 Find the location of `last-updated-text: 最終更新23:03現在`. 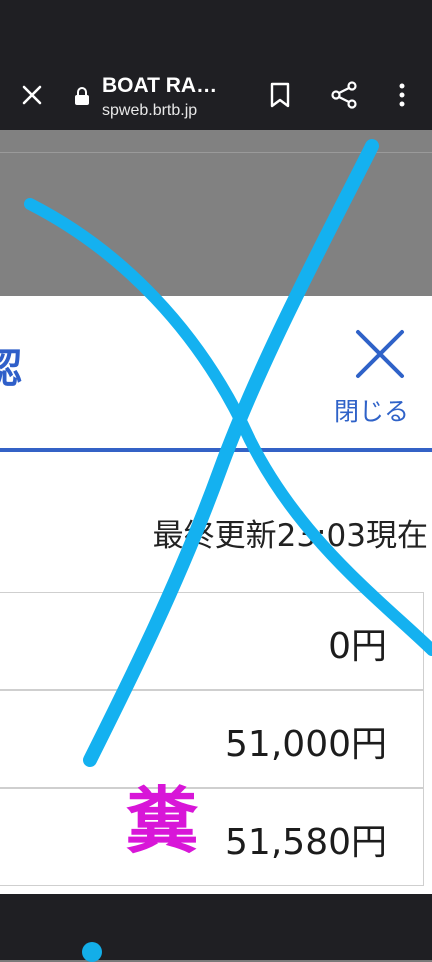

last-updated-text: 最終更新23:03現在 is located at coordinates (290, 536).